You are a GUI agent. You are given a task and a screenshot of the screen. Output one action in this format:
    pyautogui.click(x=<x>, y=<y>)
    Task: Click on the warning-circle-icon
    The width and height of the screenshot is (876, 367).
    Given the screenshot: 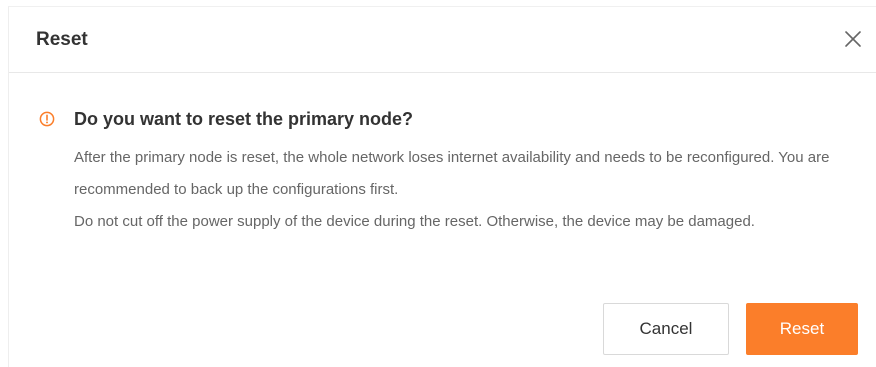 What is the action you would take?
    pyautogui.click(x=47, y=119)
    